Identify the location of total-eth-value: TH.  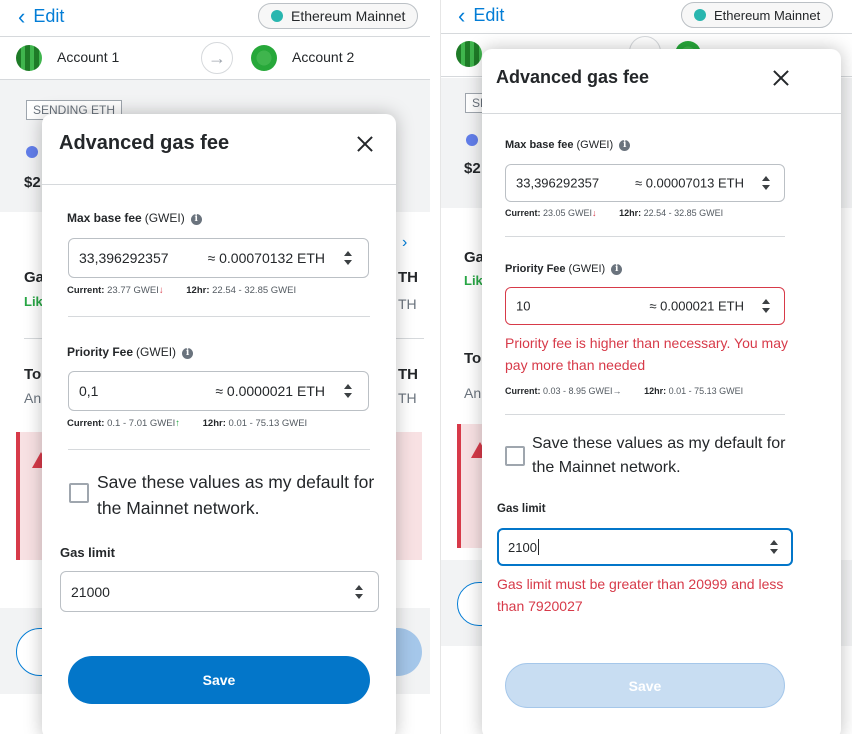
(408, 374).